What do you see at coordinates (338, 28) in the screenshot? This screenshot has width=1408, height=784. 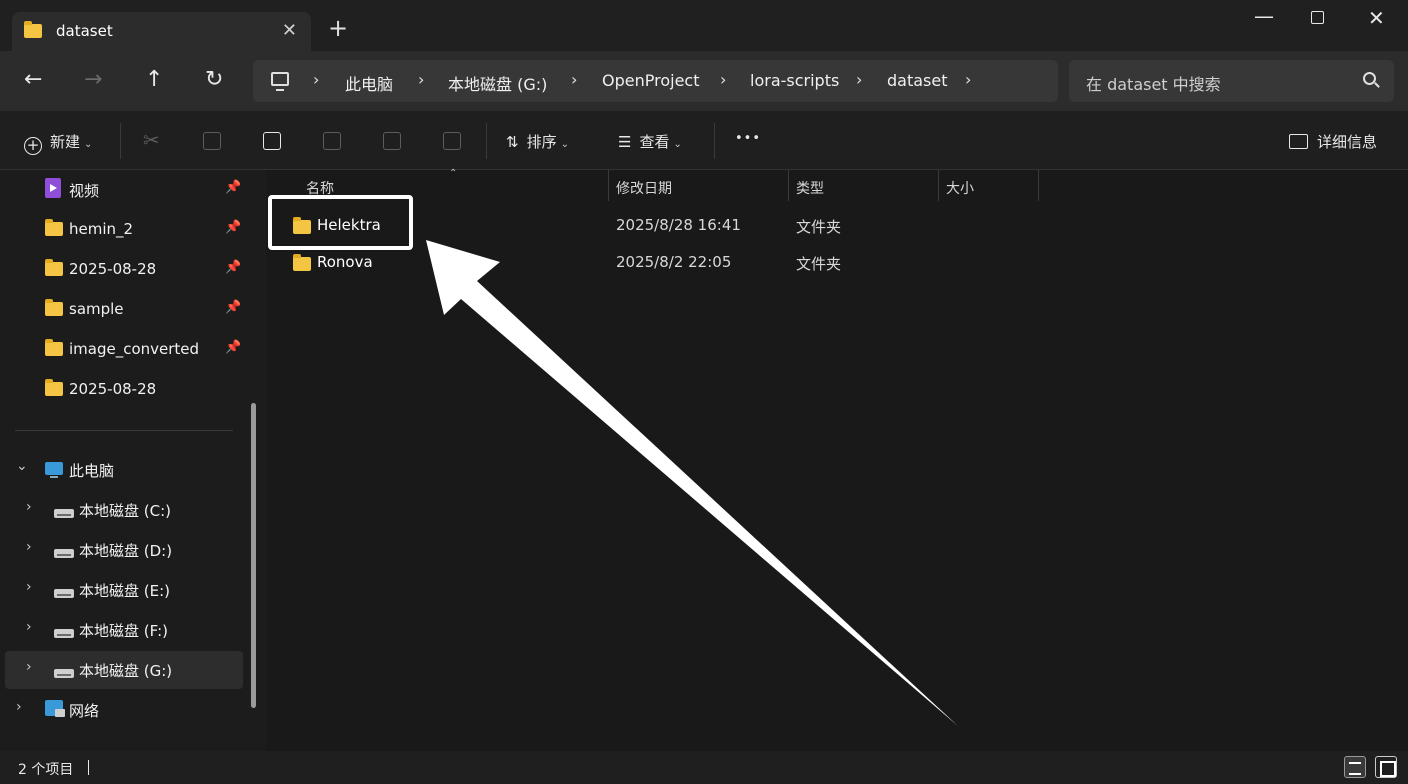 I see `new-tab-button: +` at bounding box center [338, 28].